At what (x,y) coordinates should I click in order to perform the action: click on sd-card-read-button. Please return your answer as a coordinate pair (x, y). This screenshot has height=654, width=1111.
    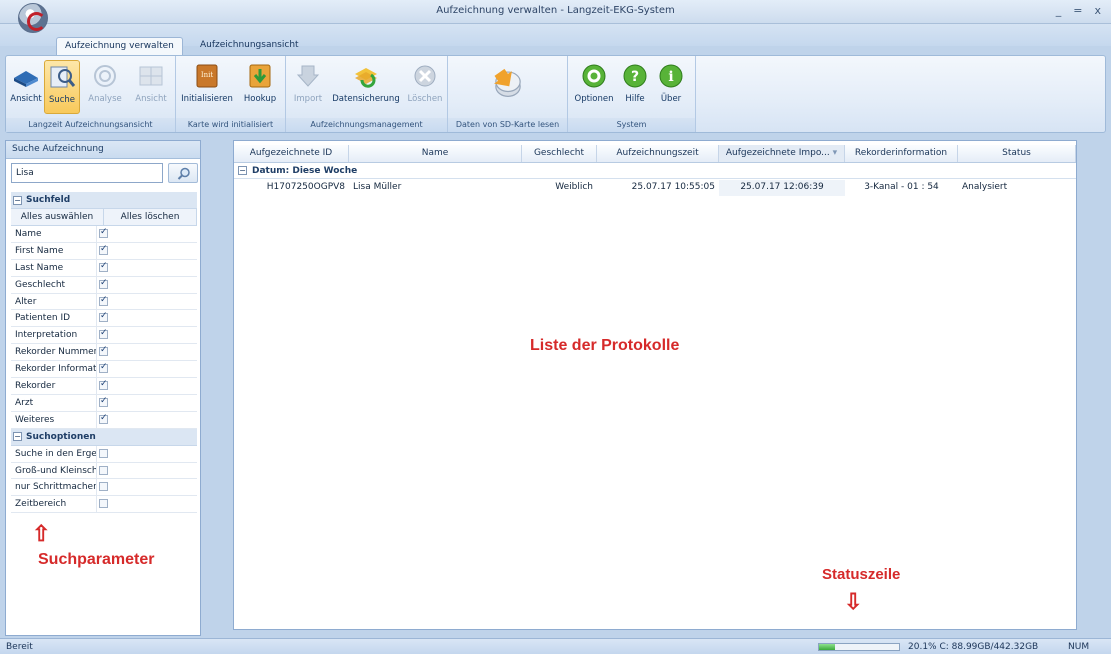
    Looking at the image, I should click on (508, 87).